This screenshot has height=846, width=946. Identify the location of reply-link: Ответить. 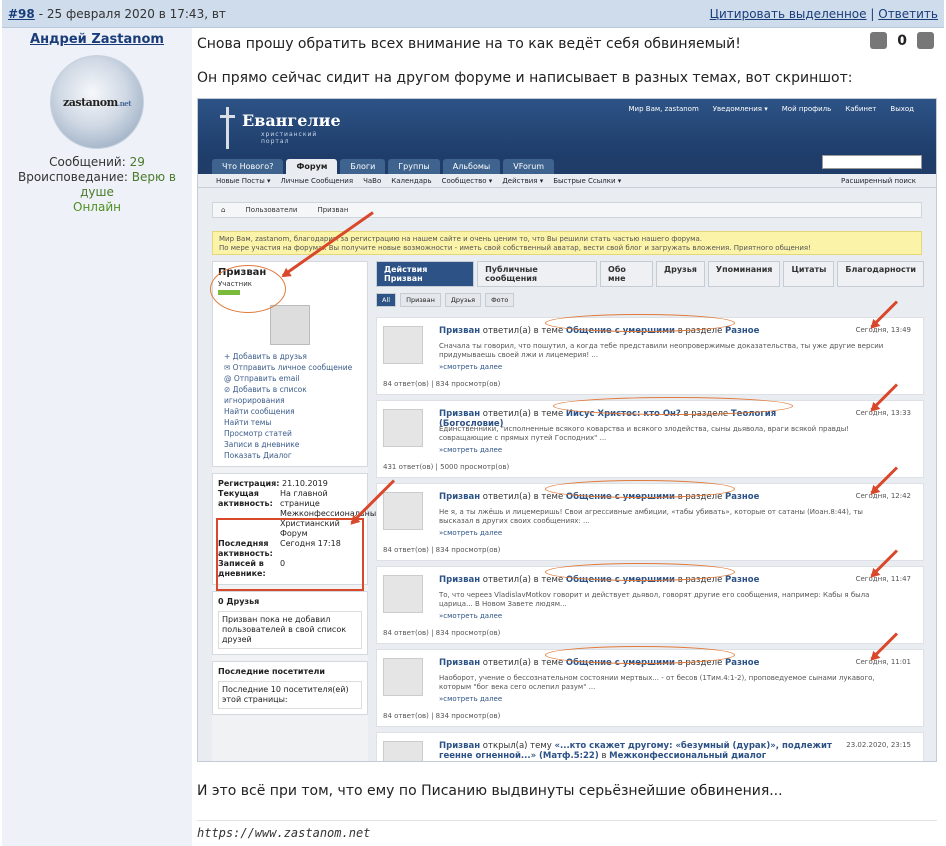
(908, 14).